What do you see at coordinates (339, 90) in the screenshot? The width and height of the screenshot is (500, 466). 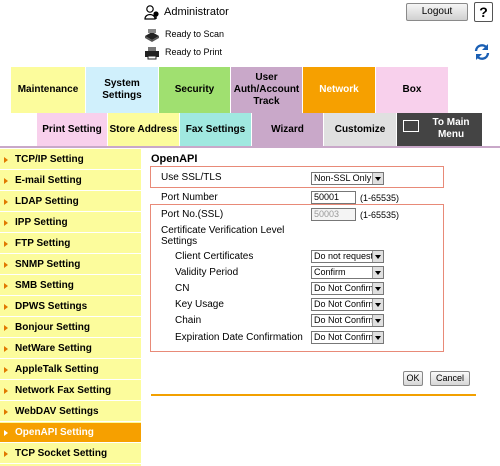 I see `tab-network: Network` at bounding box center [339, 90].